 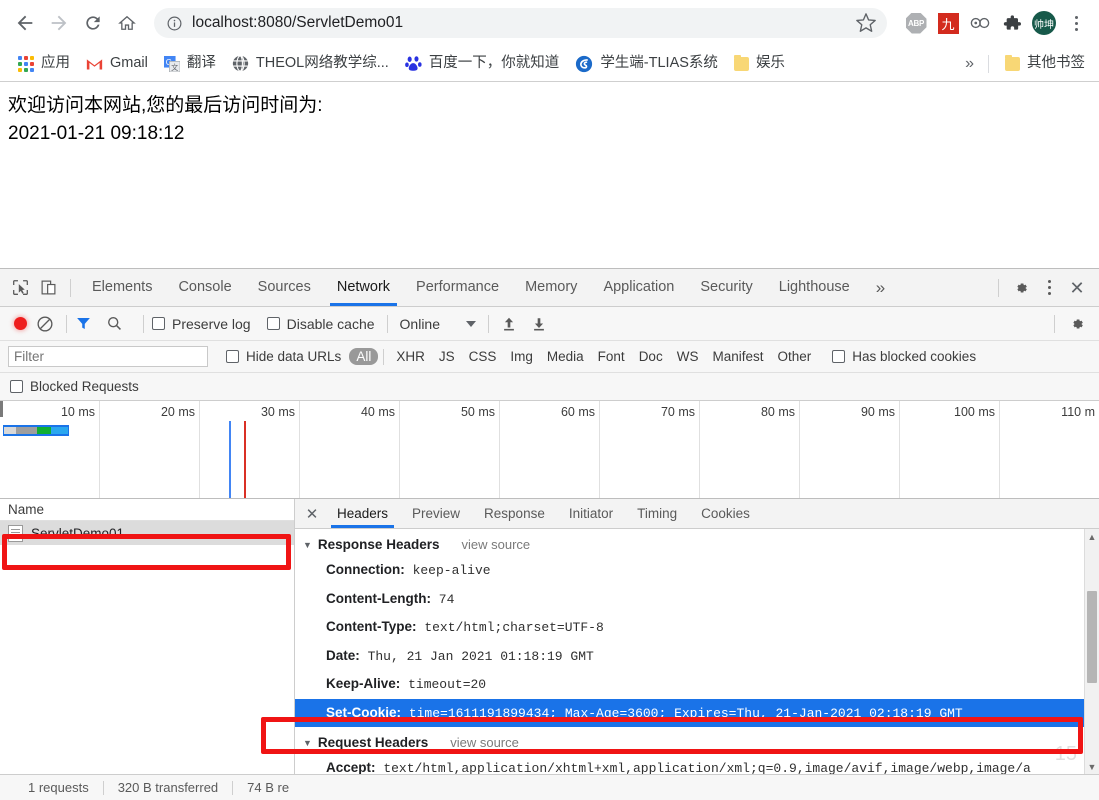 I want to click on filter-type-all: All, so click(x=364, y=356).